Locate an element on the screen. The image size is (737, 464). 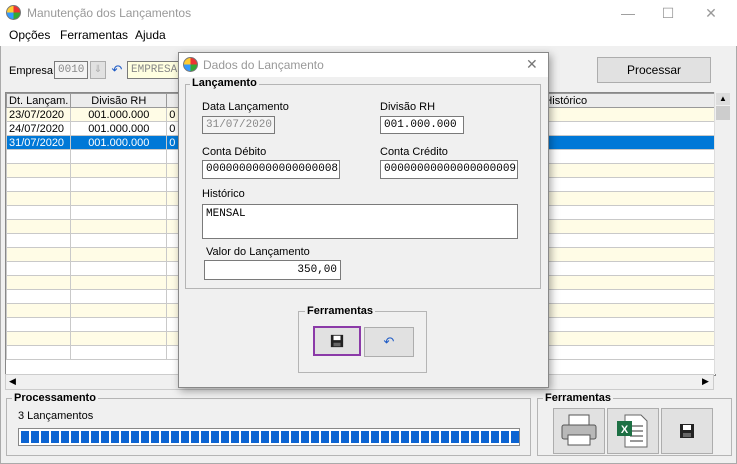
menu-ajuda: Ajuda is located at coordinates (150, 35).